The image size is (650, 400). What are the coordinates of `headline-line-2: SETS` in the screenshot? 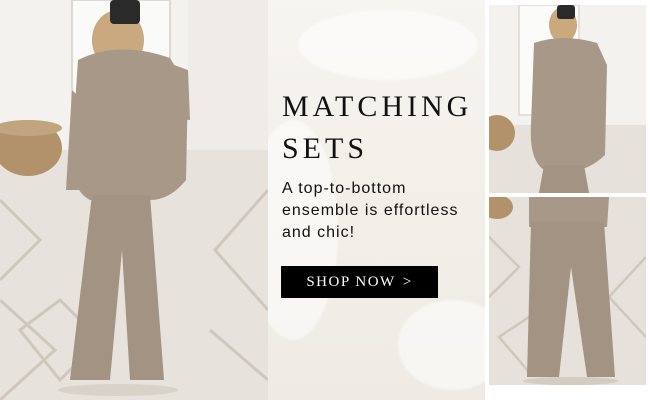 It's located at (325, 148).